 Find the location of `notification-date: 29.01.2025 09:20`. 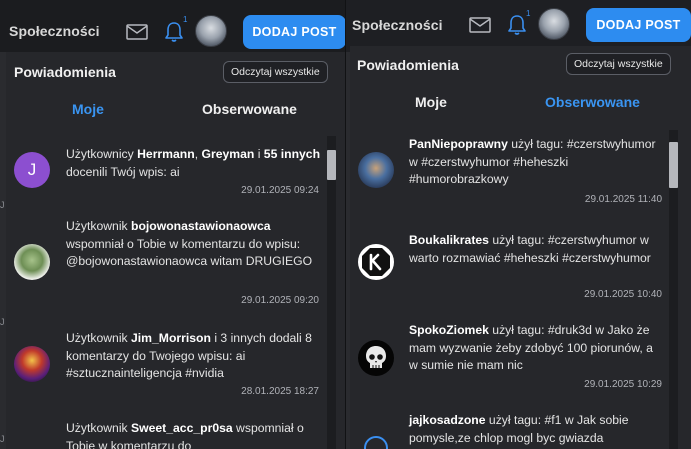

notification-date: 29.01.2025 09:20 is located at coordinates (280, 300).